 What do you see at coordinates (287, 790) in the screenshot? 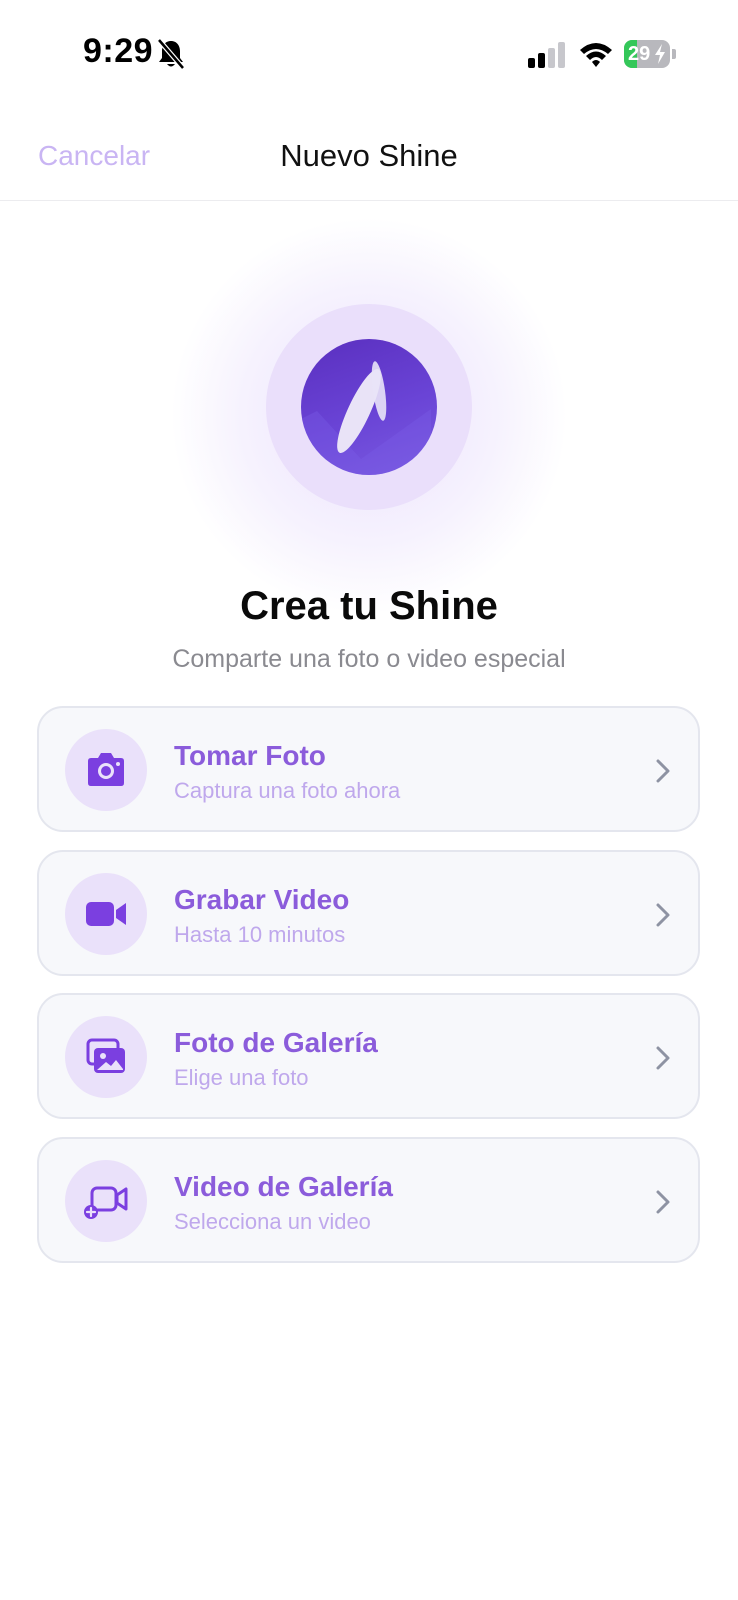
I see `option-subtitle: Captura una foto ahora` at bounding box center [287, 790].